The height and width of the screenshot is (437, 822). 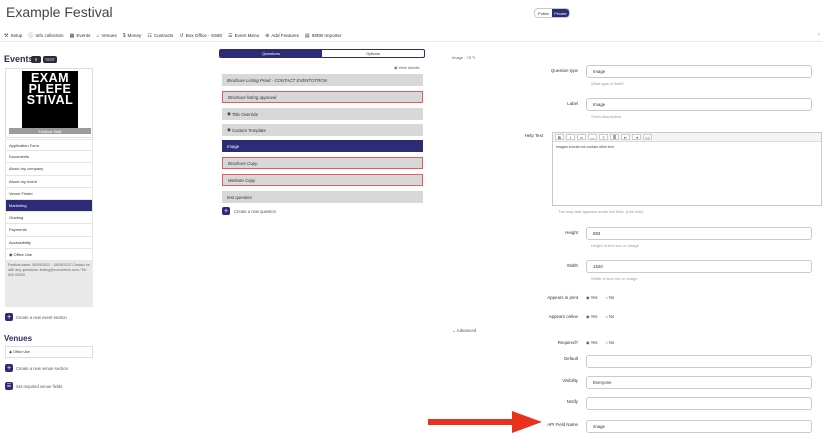 What do you see at coordinates (322, 163) in the screenshot?
I see `question-row: Brochure Copy` at bounding box center [322, 163].